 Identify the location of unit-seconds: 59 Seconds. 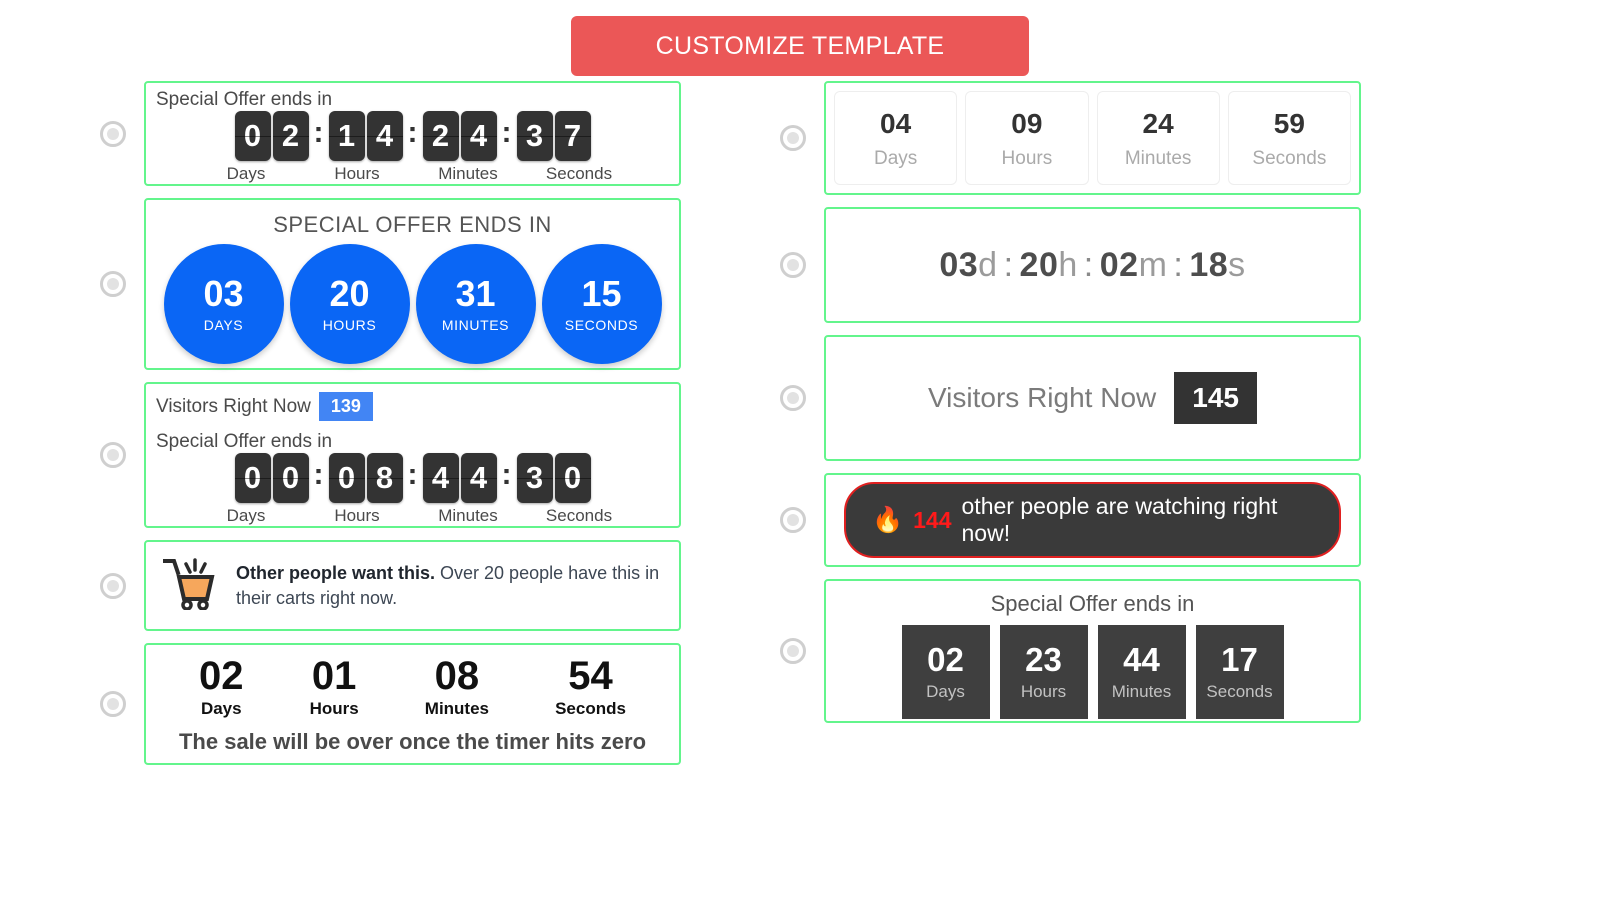
(1289, 138).